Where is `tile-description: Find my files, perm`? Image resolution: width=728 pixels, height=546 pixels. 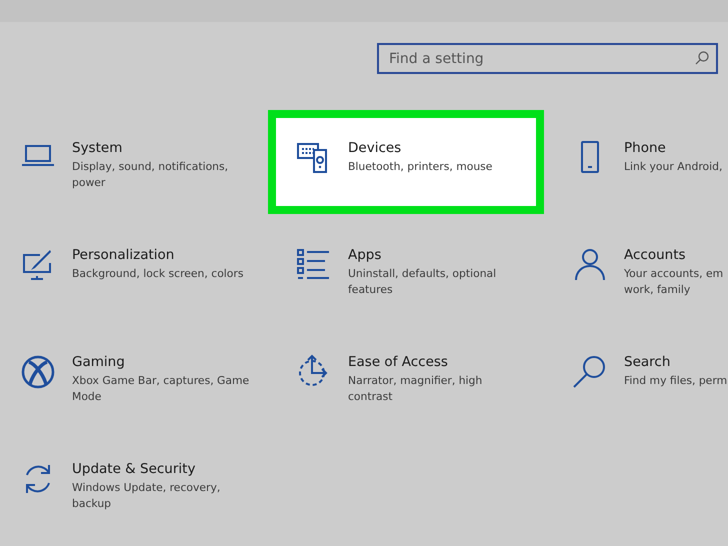
tile-description: Find my files, perm is located at coordinates (676, 381).